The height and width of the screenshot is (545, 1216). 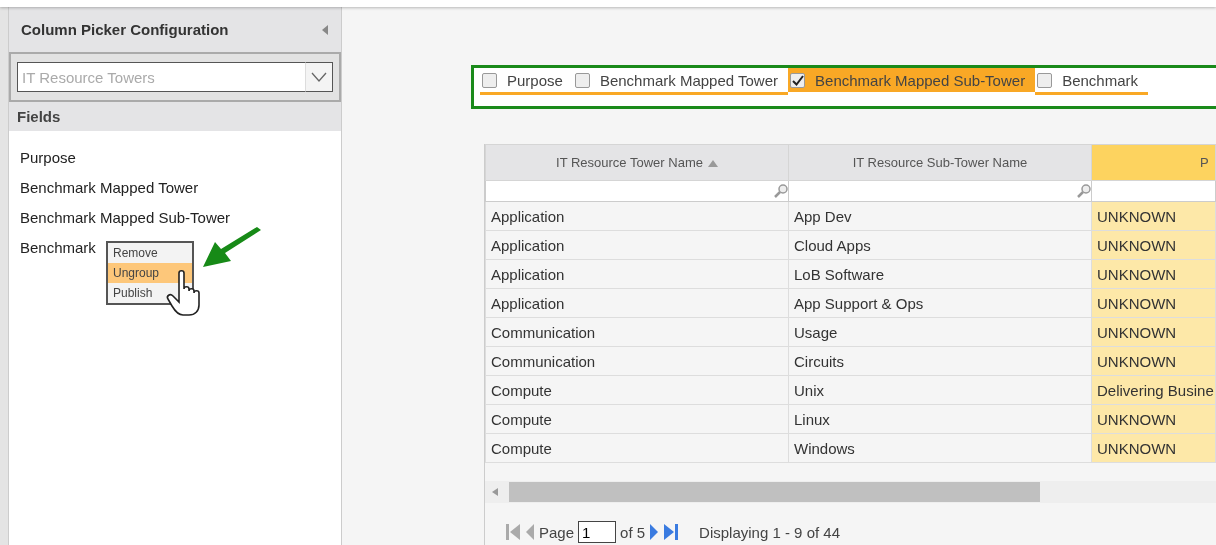 I want to click on table-cell: Delivering Busine, so click(x=1153, y=390).